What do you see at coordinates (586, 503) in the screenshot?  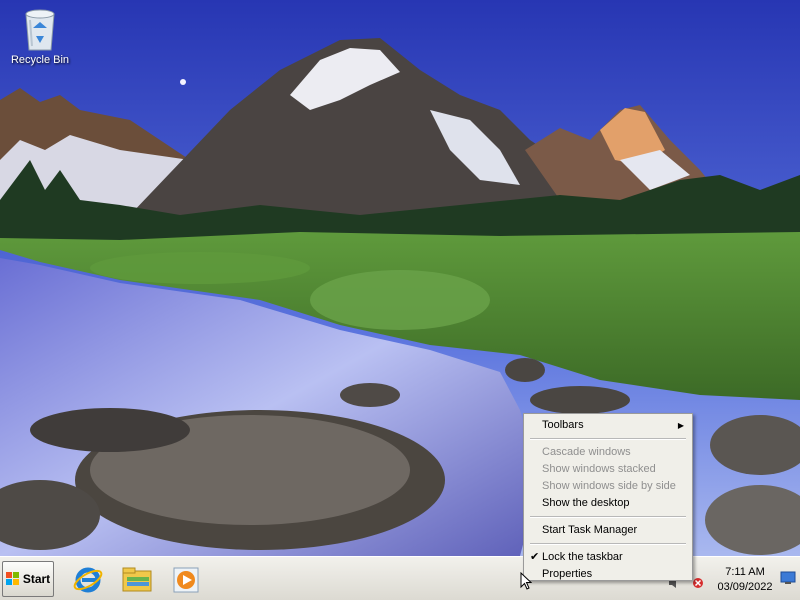 I see `menu-item-label: Show the desktop` at bounding box center [586, 503].